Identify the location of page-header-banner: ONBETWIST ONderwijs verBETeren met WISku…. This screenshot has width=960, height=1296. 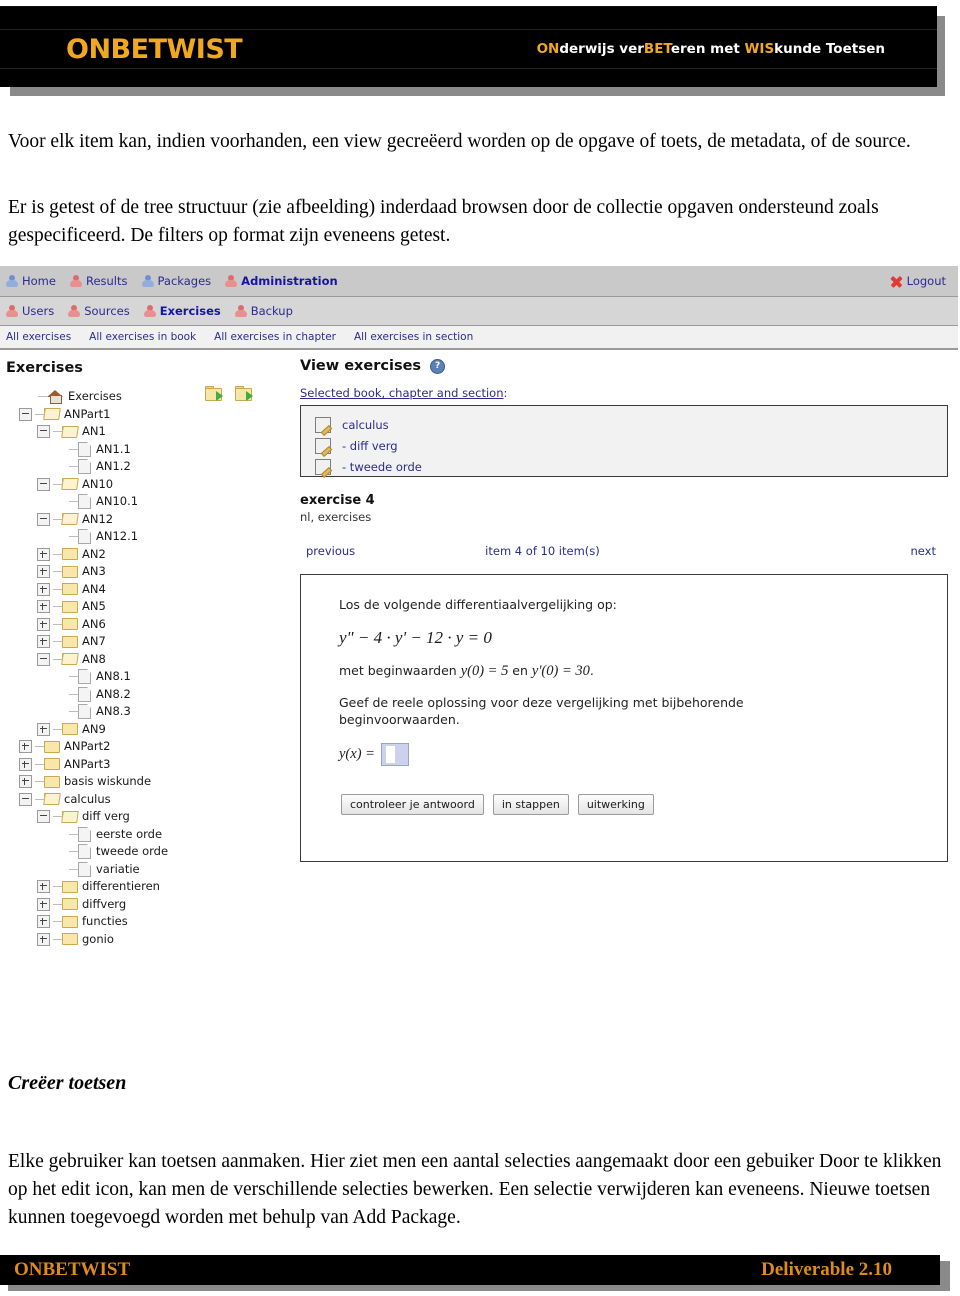
(472, 51).